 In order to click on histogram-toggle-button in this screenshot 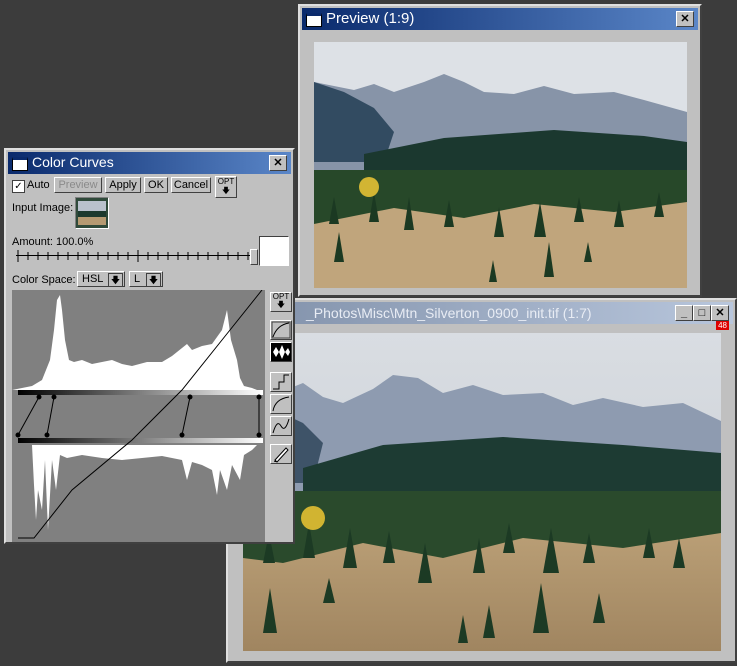, I will do `click(281, 352)`.